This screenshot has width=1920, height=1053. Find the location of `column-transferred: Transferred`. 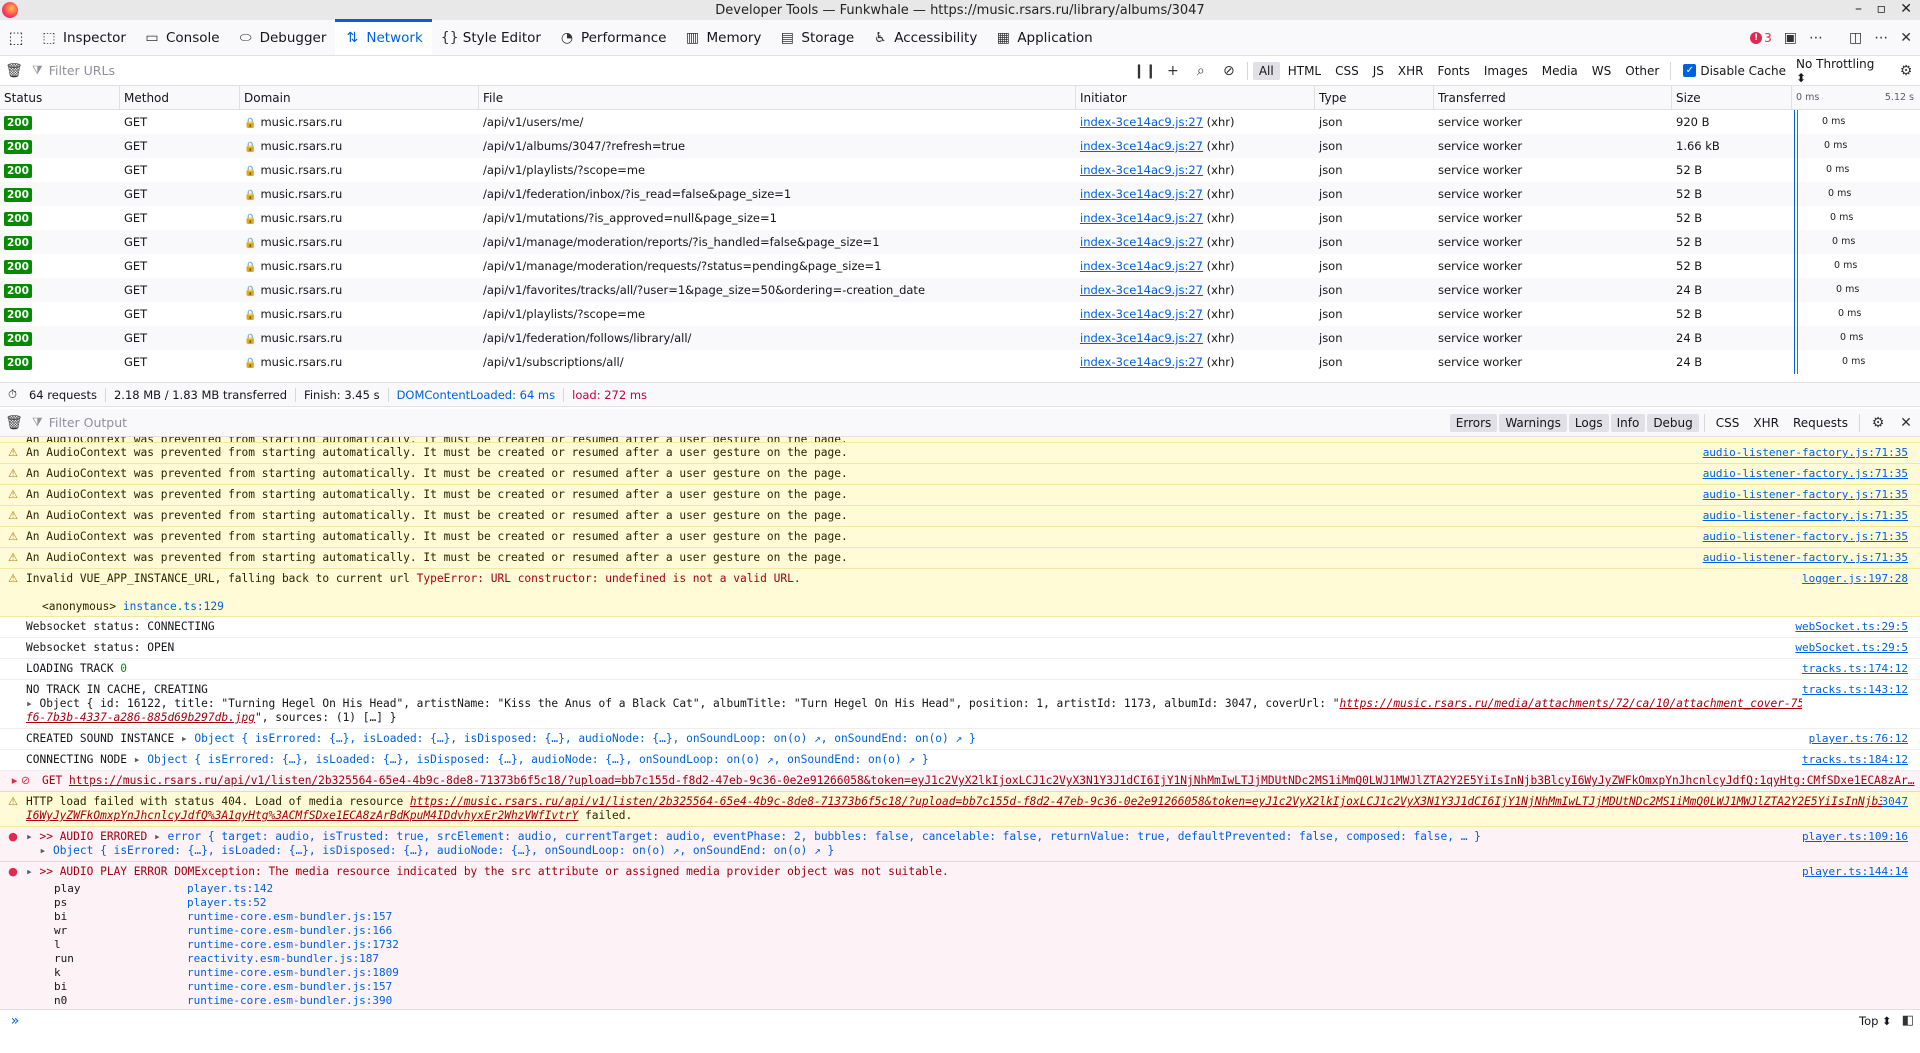

column-transferred: Transferred is located at coordinates (1553, 97).